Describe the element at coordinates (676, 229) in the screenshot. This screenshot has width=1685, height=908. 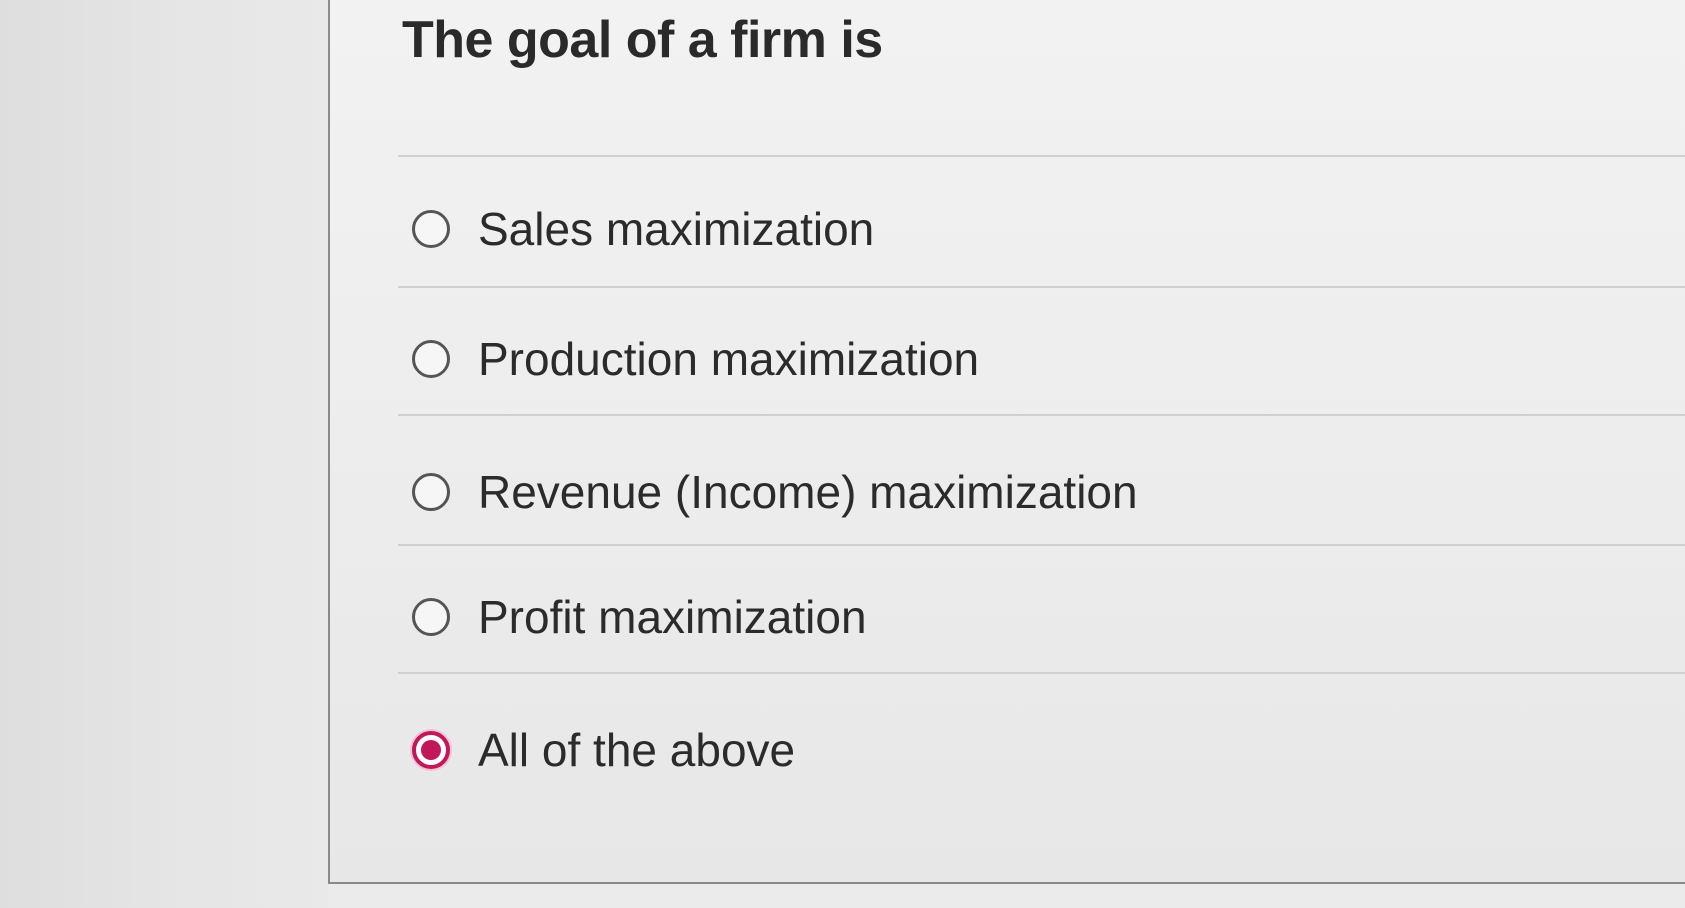
I see `option-label: Sales maximization` at that location.